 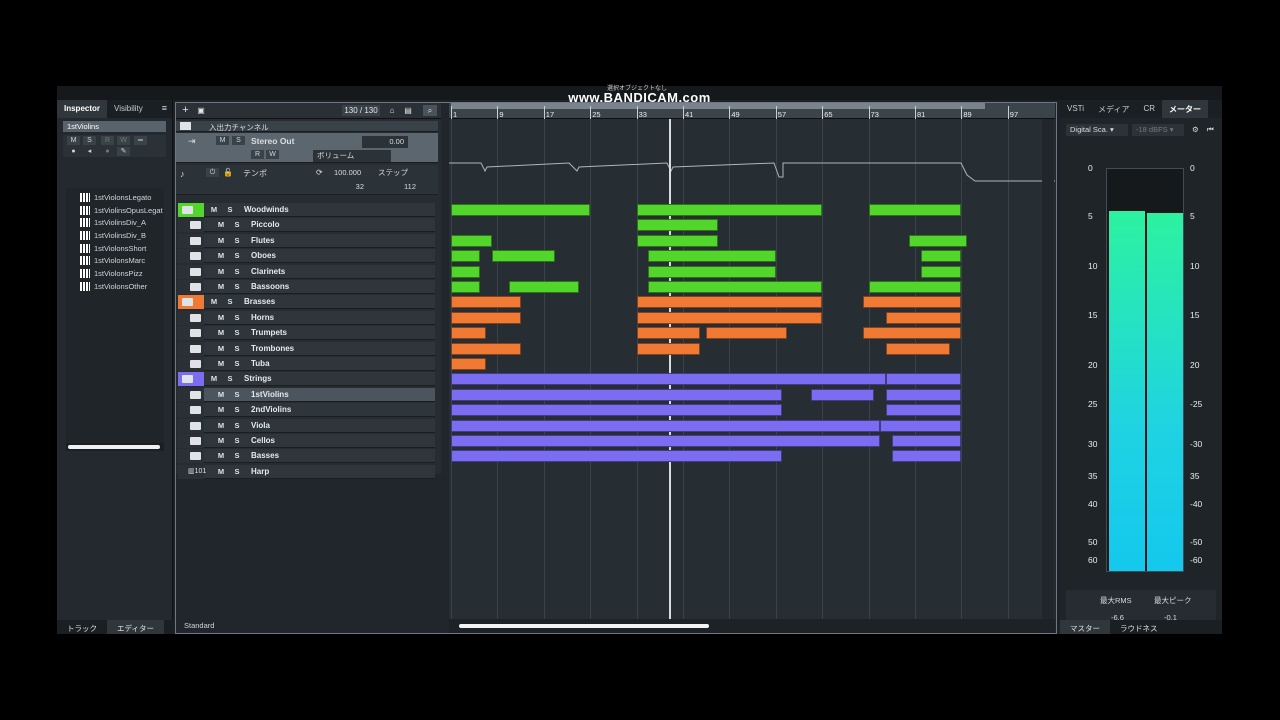 What do you see at coordinates (1208, 130) in the screenshot?
I see `skip-back-icon: ⏮` at bounding box center [1208, 130].